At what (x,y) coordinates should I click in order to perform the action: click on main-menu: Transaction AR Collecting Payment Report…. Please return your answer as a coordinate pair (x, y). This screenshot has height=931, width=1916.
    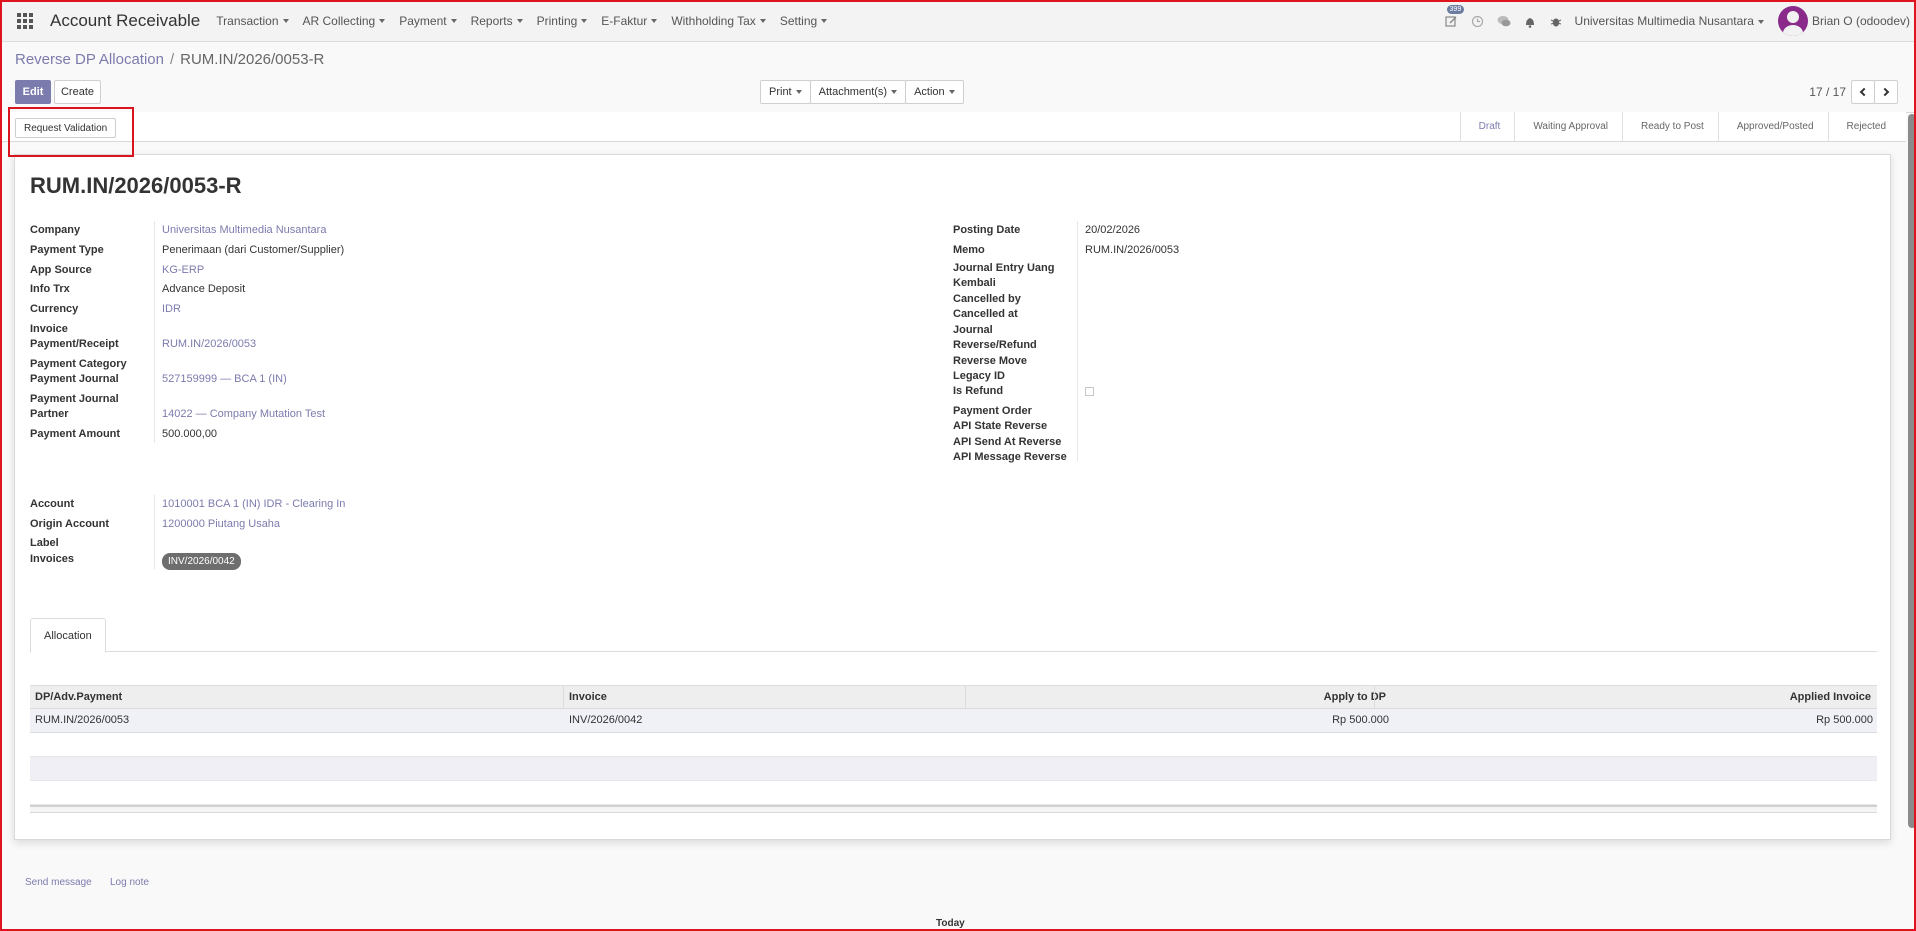
    Looking at the image, I should click on (528, 21).